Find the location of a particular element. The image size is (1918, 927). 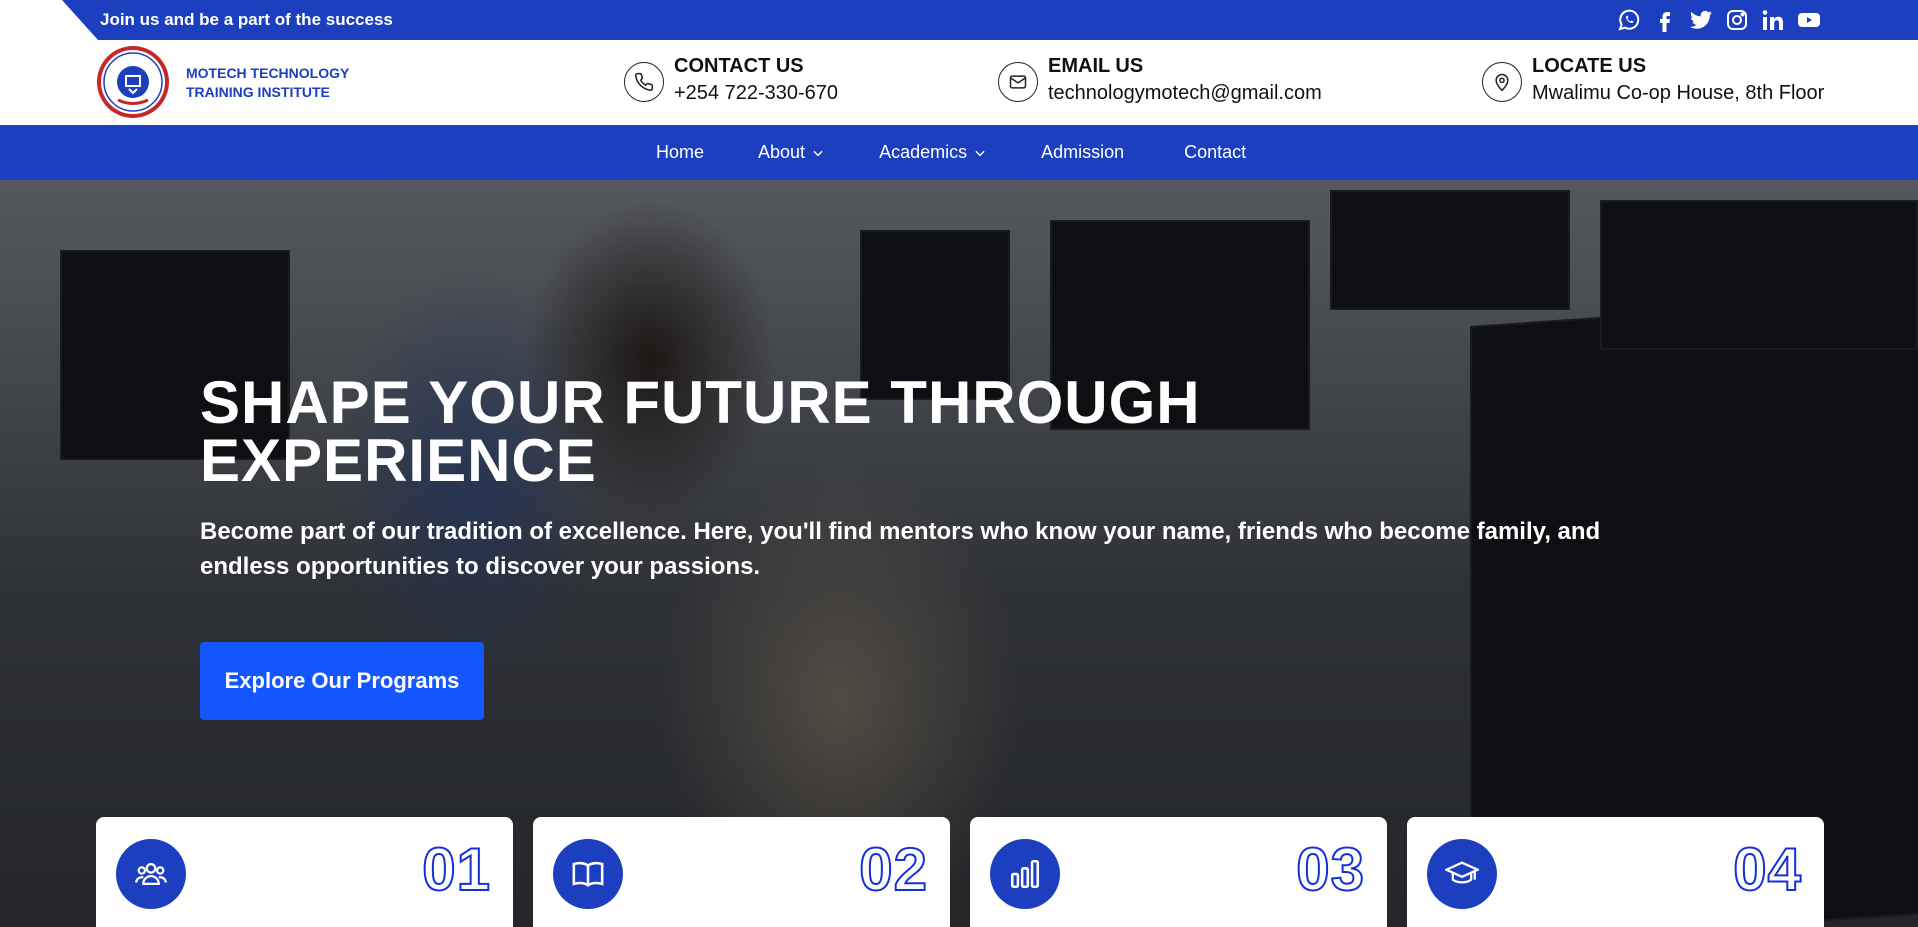

hero-title: SHAPE YOUR FUTURE THROUGH EXPERIENCE is located at coordinates (800, 432).